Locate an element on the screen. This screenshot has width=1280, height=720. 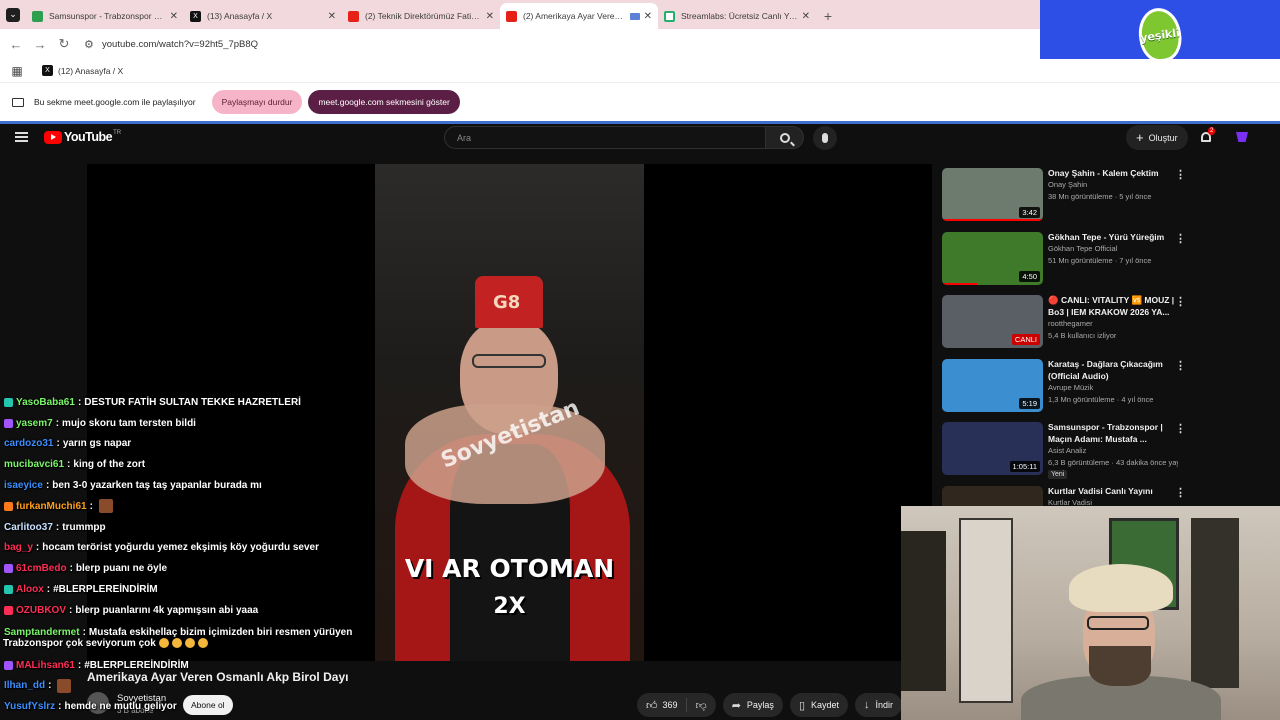
recommendation-thumbnail is located at coordinates (992, 496).